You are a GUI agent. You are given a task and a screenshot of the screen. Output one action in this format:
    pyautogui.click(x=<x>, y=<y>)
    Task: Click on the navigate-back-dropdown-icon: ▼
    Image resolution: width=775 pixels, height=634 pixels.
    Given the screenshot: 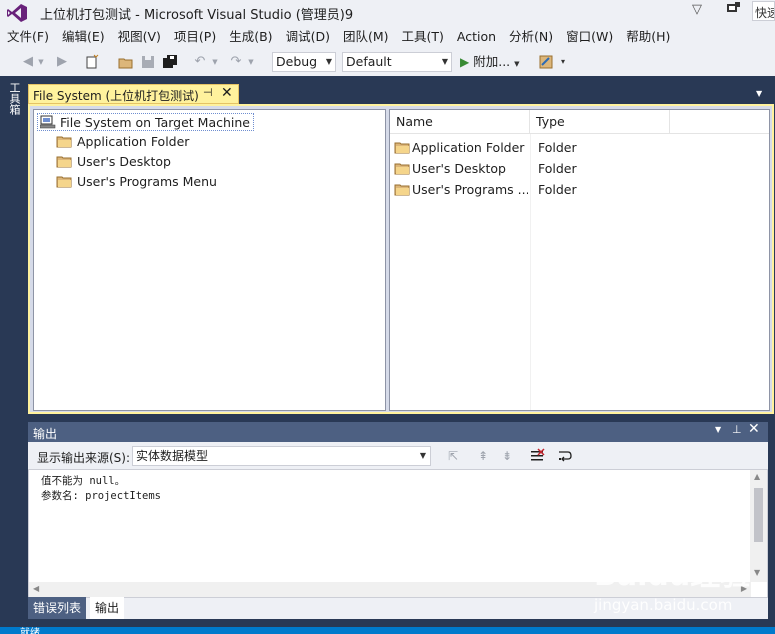 What is the action you would take?
    pyautogui.click(x=41, y=62)
    